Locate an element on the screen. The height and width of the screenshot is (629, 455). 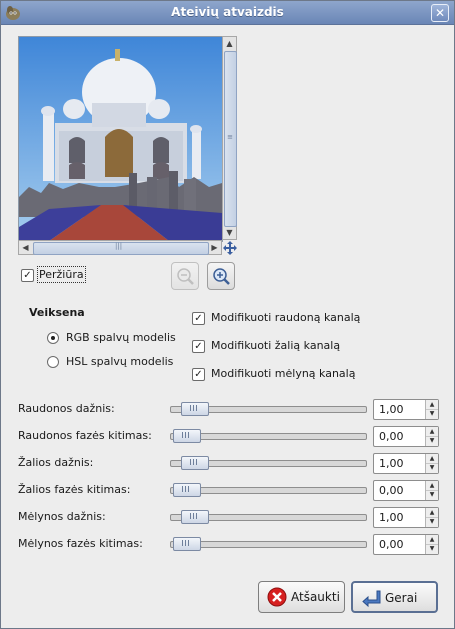
cancel-button-label: Atšaukti is located at coordinates (315, 597).